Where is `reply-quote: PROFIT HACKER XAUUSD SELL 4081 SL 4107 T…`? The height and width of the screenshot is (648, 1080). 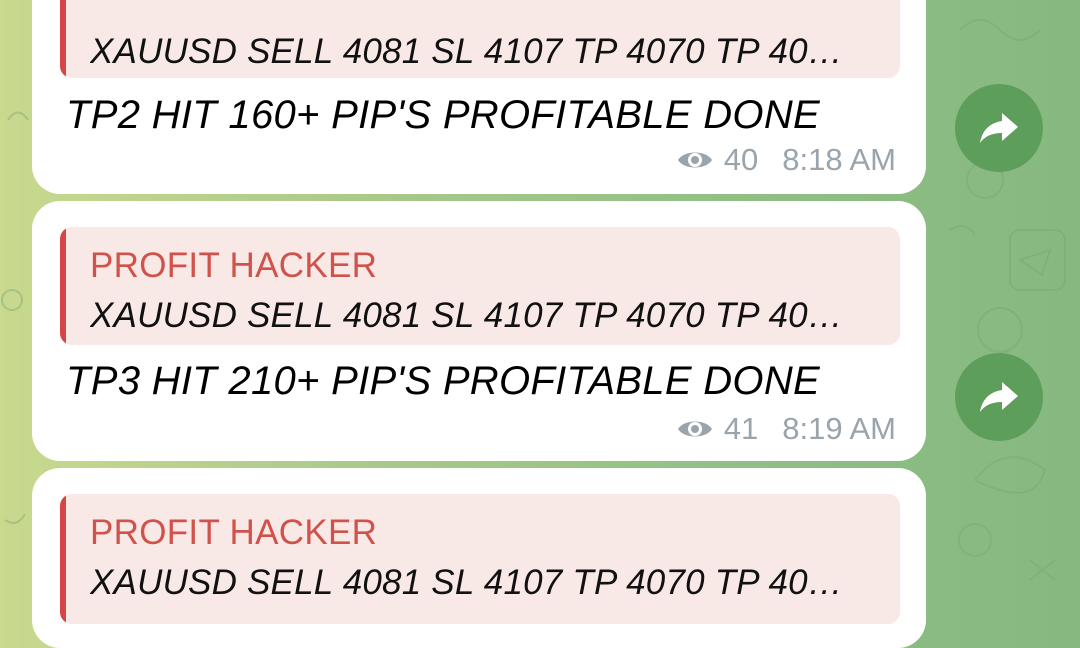
reply-quote: PROFIT HACKER XAUUSD SELL 4081 SL 4107 T… is located at coordinates (480, 286).